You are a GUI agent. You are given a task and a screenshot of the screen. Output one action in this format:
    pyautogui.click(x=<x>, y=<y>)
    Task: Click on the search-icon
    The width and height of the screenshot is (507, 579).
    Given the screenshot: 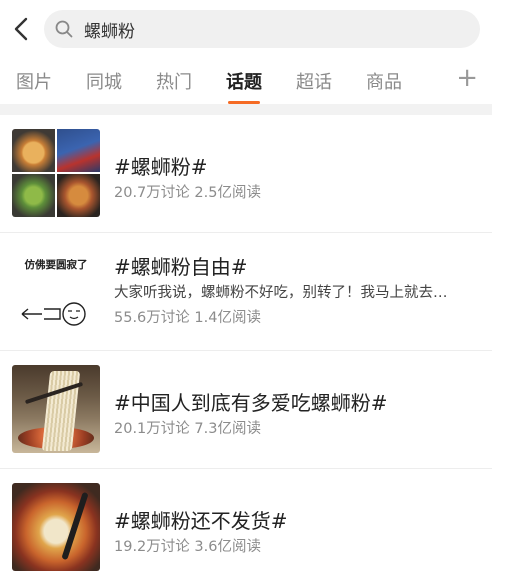 What is the action you would take?
    pyautogui.click(x=64, y=29)
    